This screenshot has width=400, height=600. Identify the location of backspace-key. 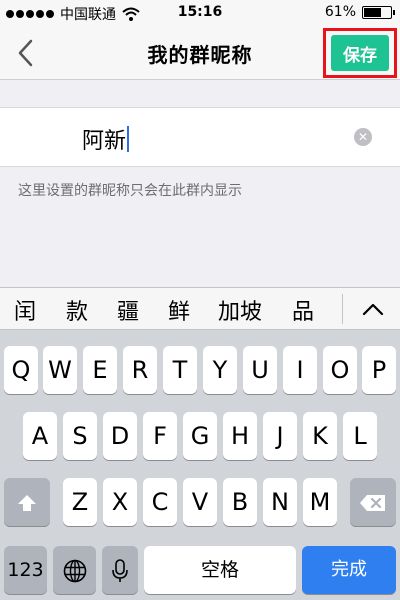
(373, 502).